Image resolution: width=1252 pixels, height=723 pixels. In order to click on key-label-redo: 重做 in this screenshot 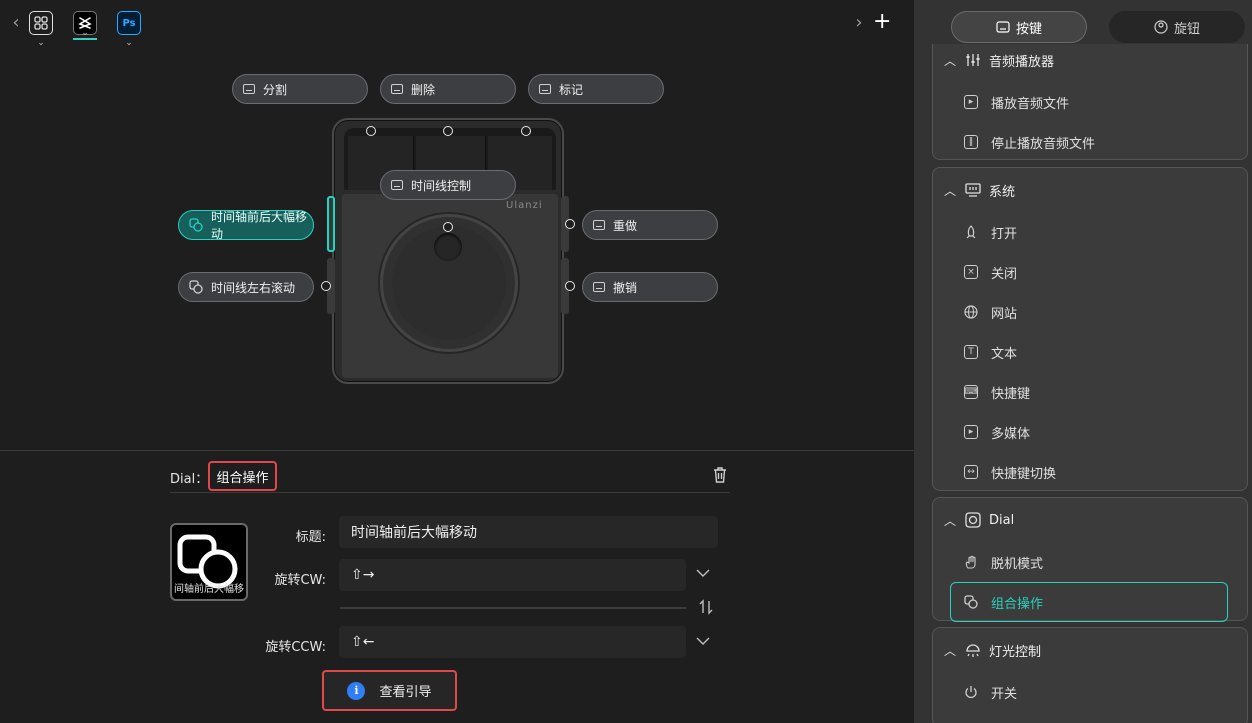, I will do `click(650, 225)`.